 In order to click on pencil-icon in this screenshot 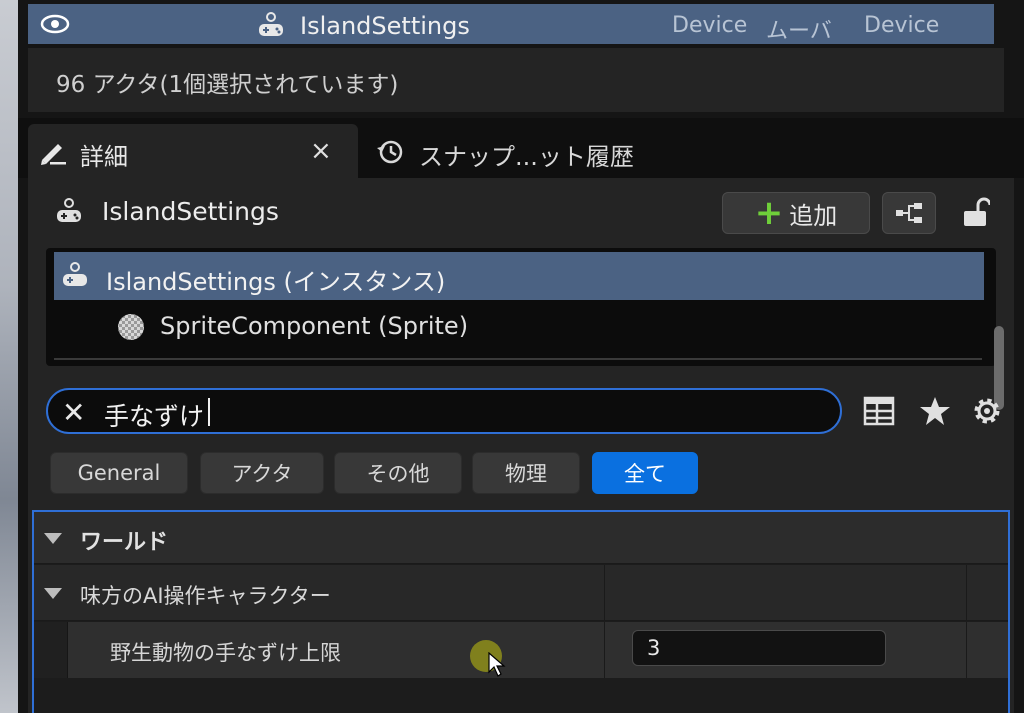, I will do `click(53, 154)`.